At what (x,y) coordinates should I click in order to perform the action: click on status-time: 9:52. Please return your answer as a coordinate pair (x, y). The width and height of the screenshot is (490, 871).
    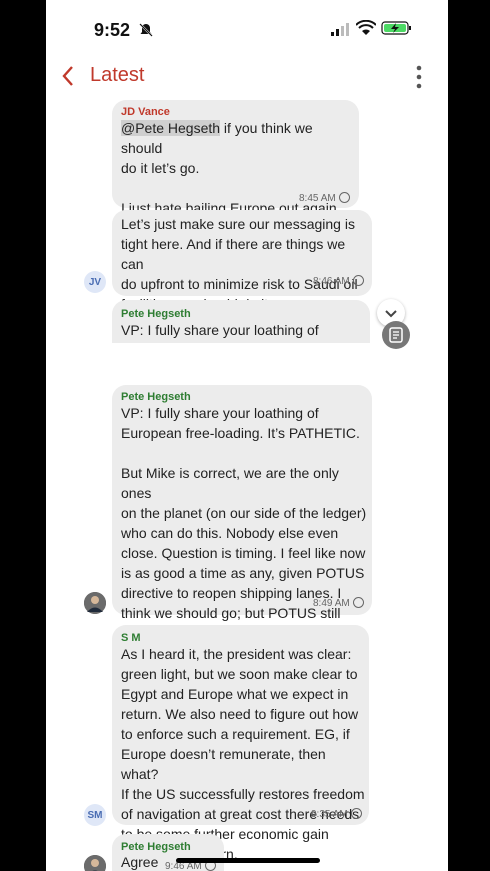
    Looking at the image, I should click on (112, 30).